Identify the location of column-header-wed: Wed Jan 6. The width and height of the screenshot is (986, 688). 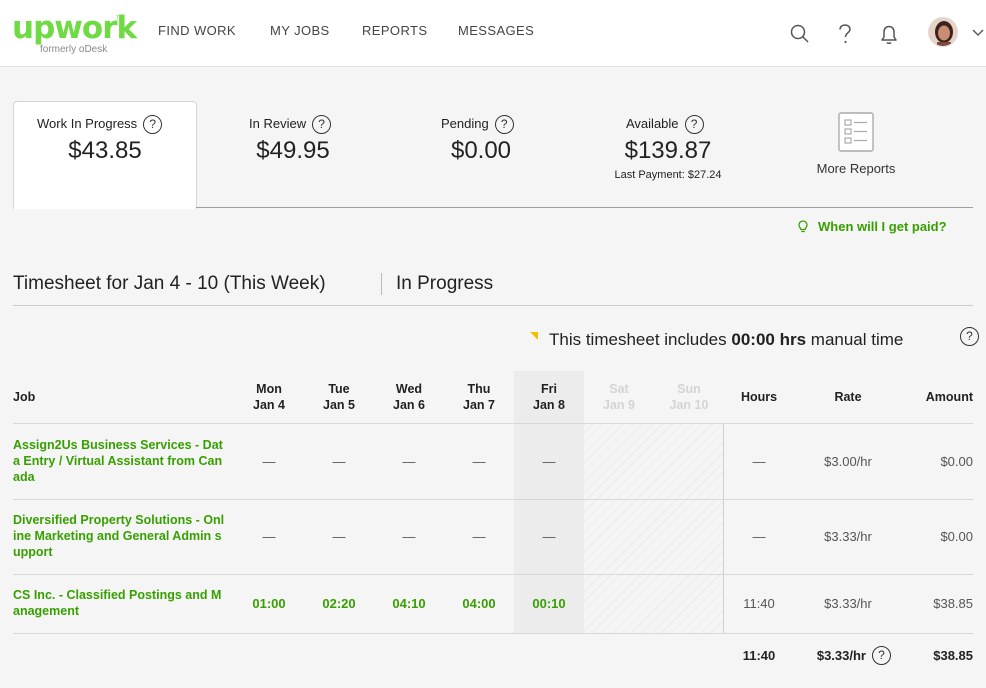
(409, 397).